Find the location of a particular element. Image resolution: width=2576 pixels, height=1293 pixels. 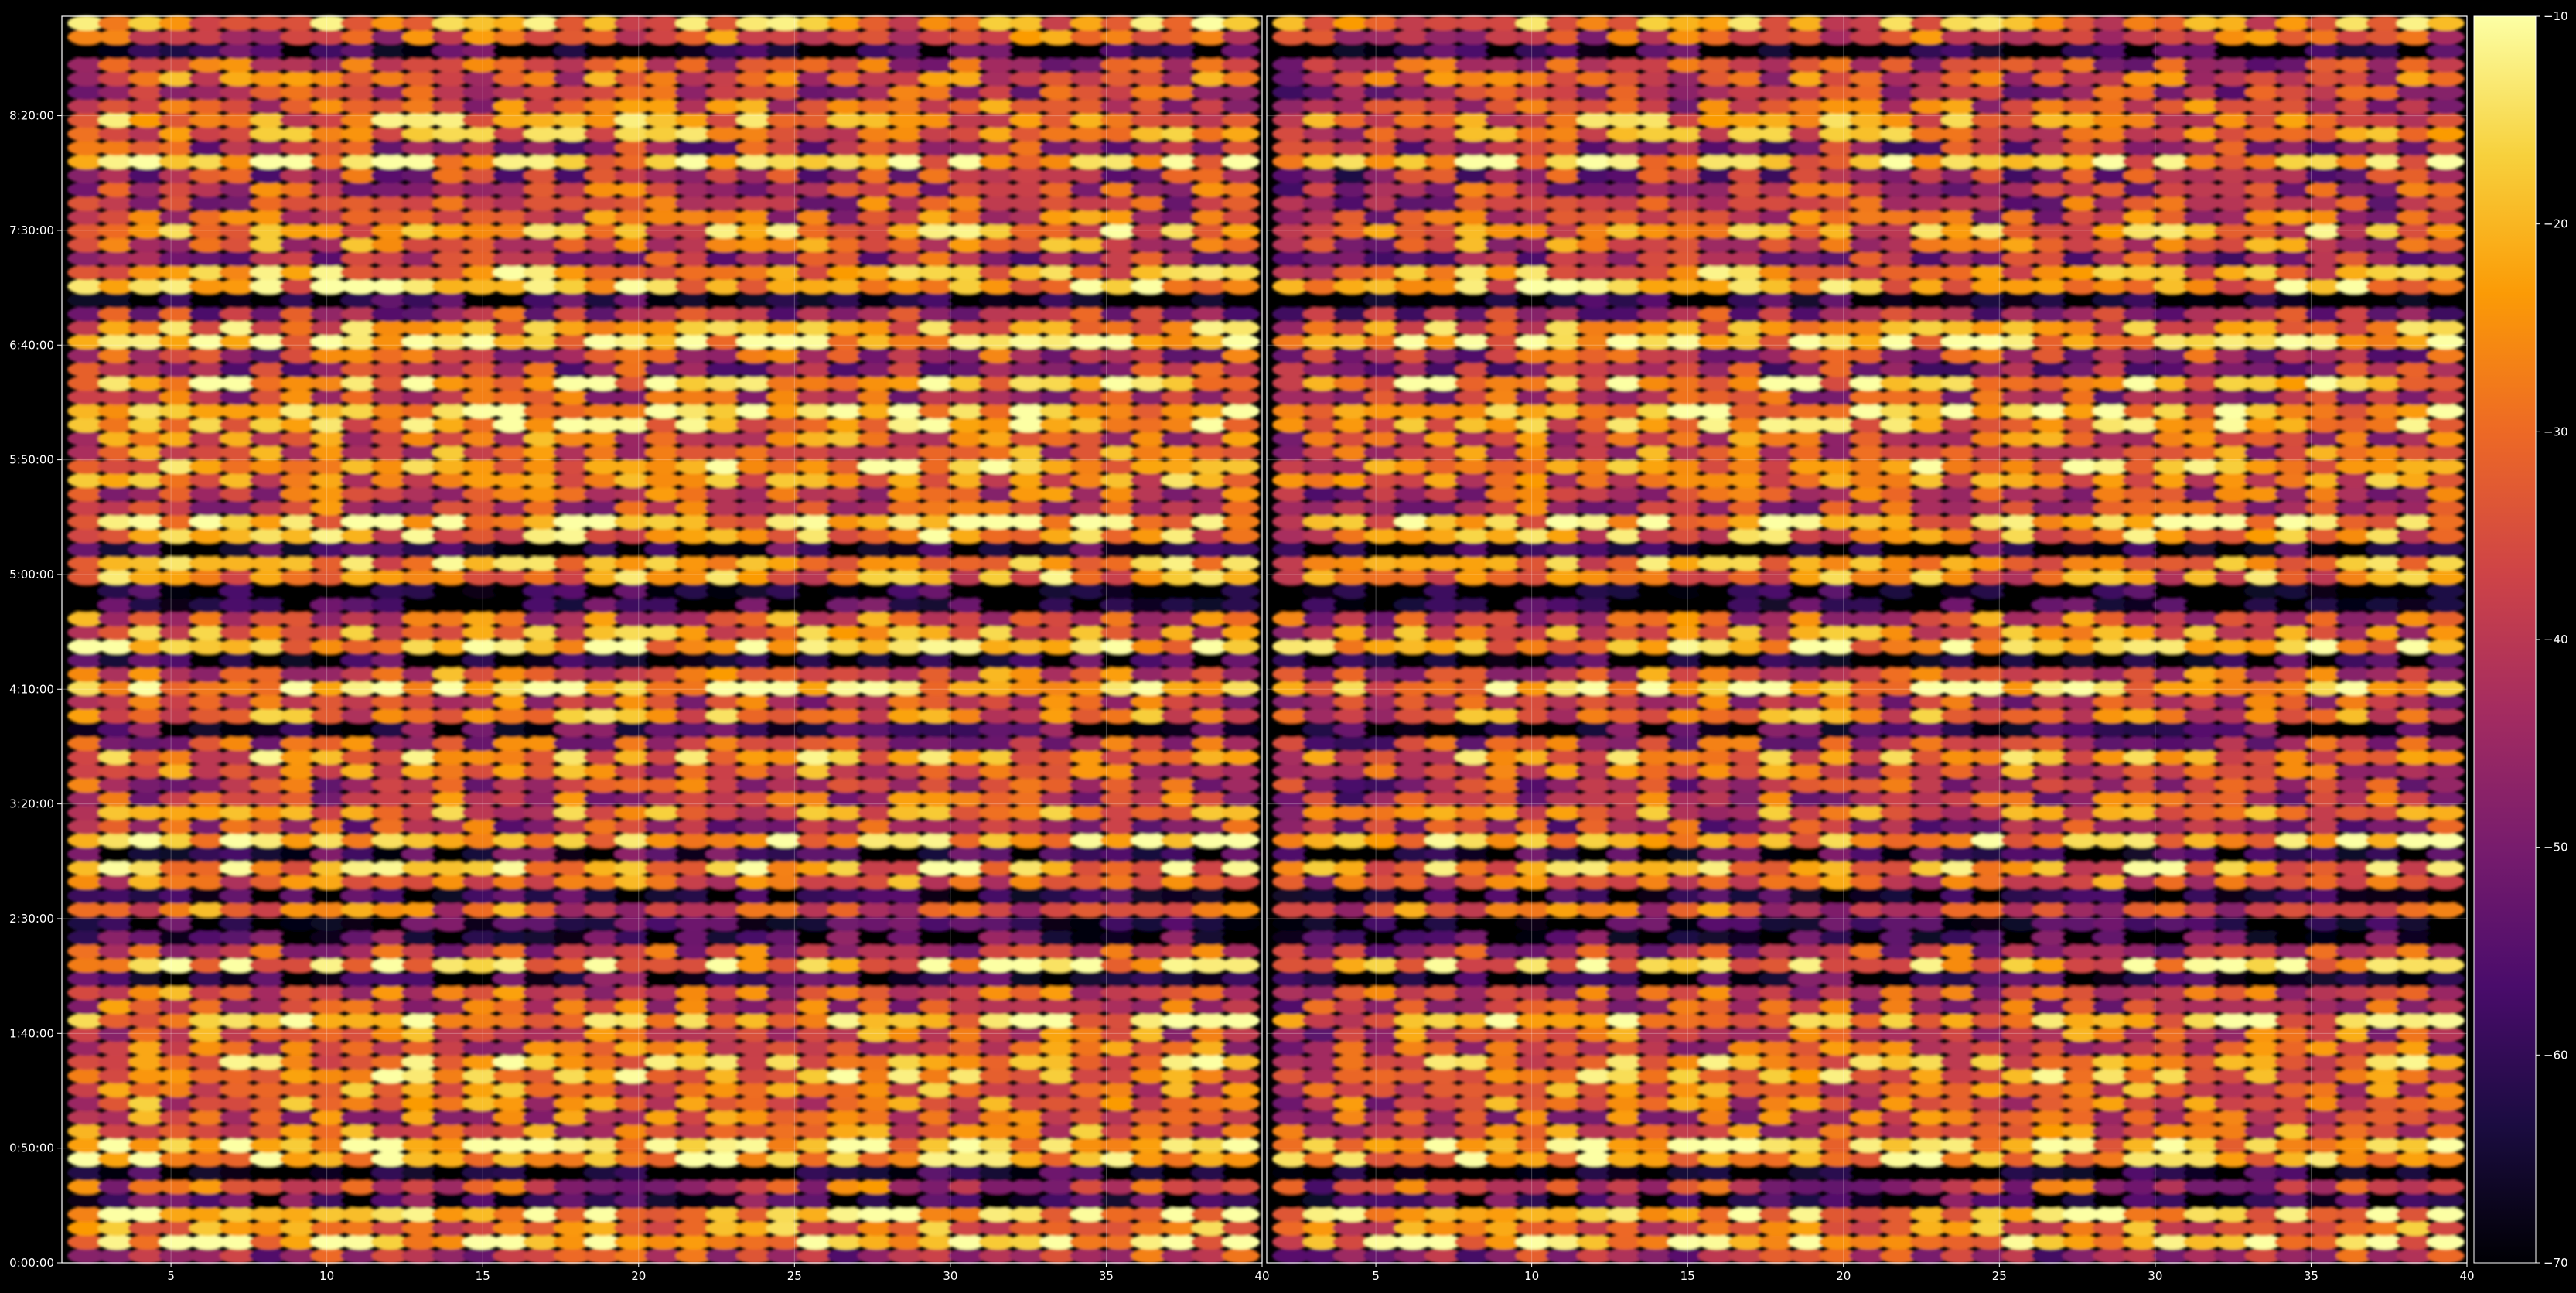

x-tick-label: 10 is located at coordinates (327, 1276).